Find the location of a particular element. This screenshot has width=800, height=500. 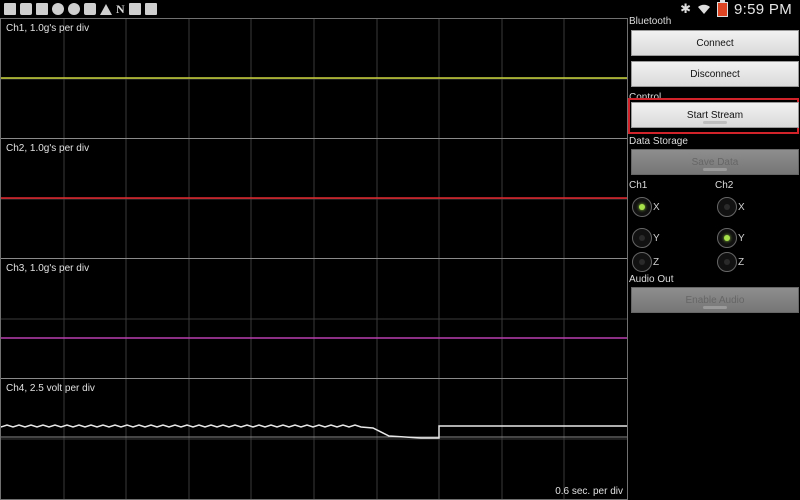

wifi-icon is located at coordinates (704, 9).